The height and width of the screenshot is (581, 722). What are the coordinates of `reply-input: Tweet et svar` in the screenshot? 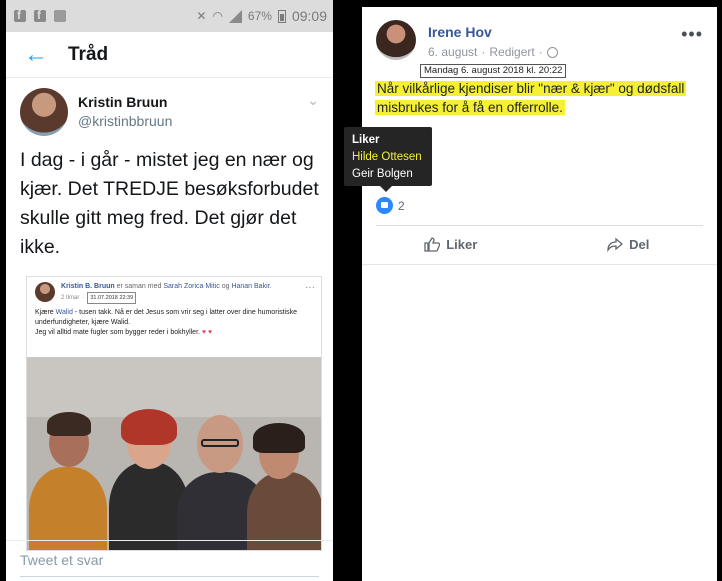 It's located at (169, 560).